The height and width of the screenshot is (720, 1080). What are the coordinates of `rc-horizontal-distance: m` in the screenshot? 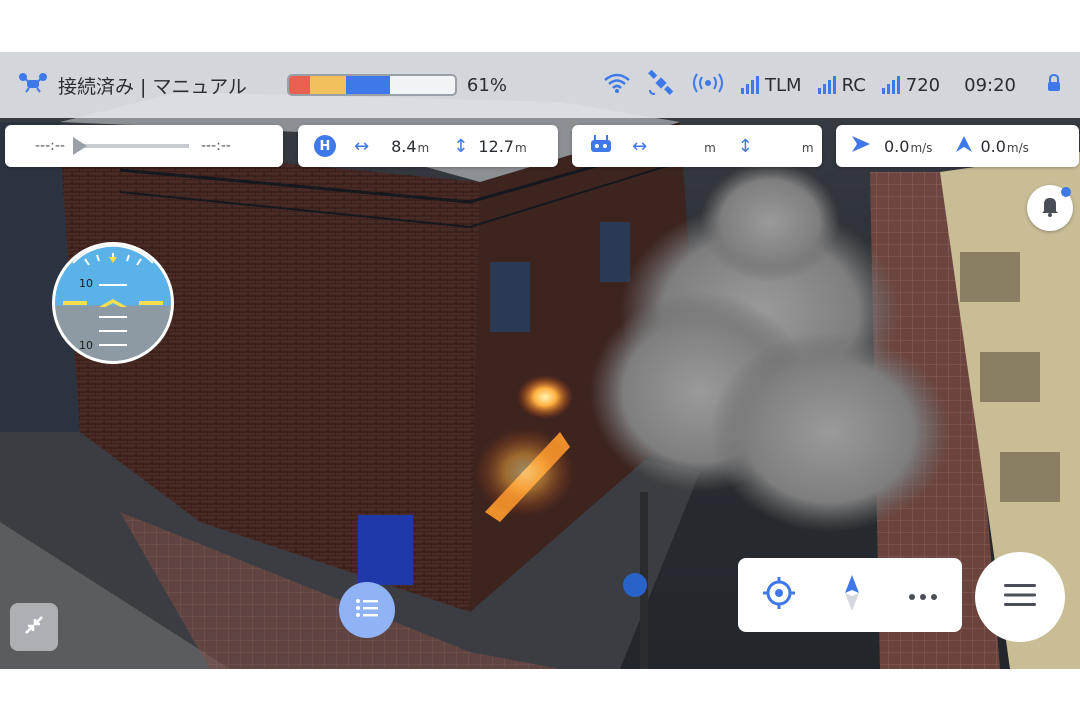 It's located at (709, 146).